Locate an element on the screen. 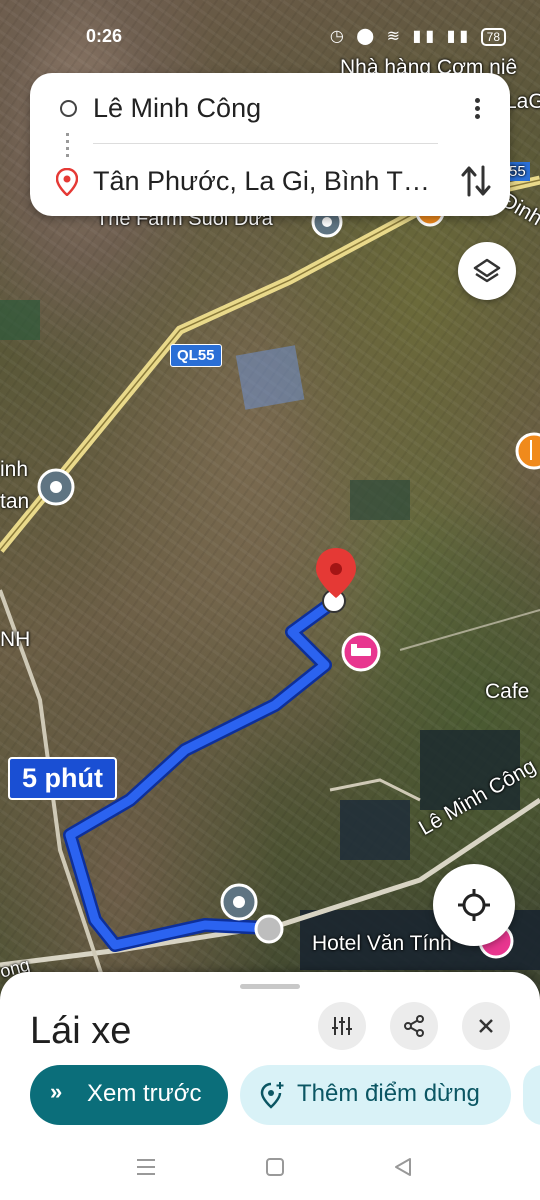  map-label: tan is located at coordinates (15, 501).